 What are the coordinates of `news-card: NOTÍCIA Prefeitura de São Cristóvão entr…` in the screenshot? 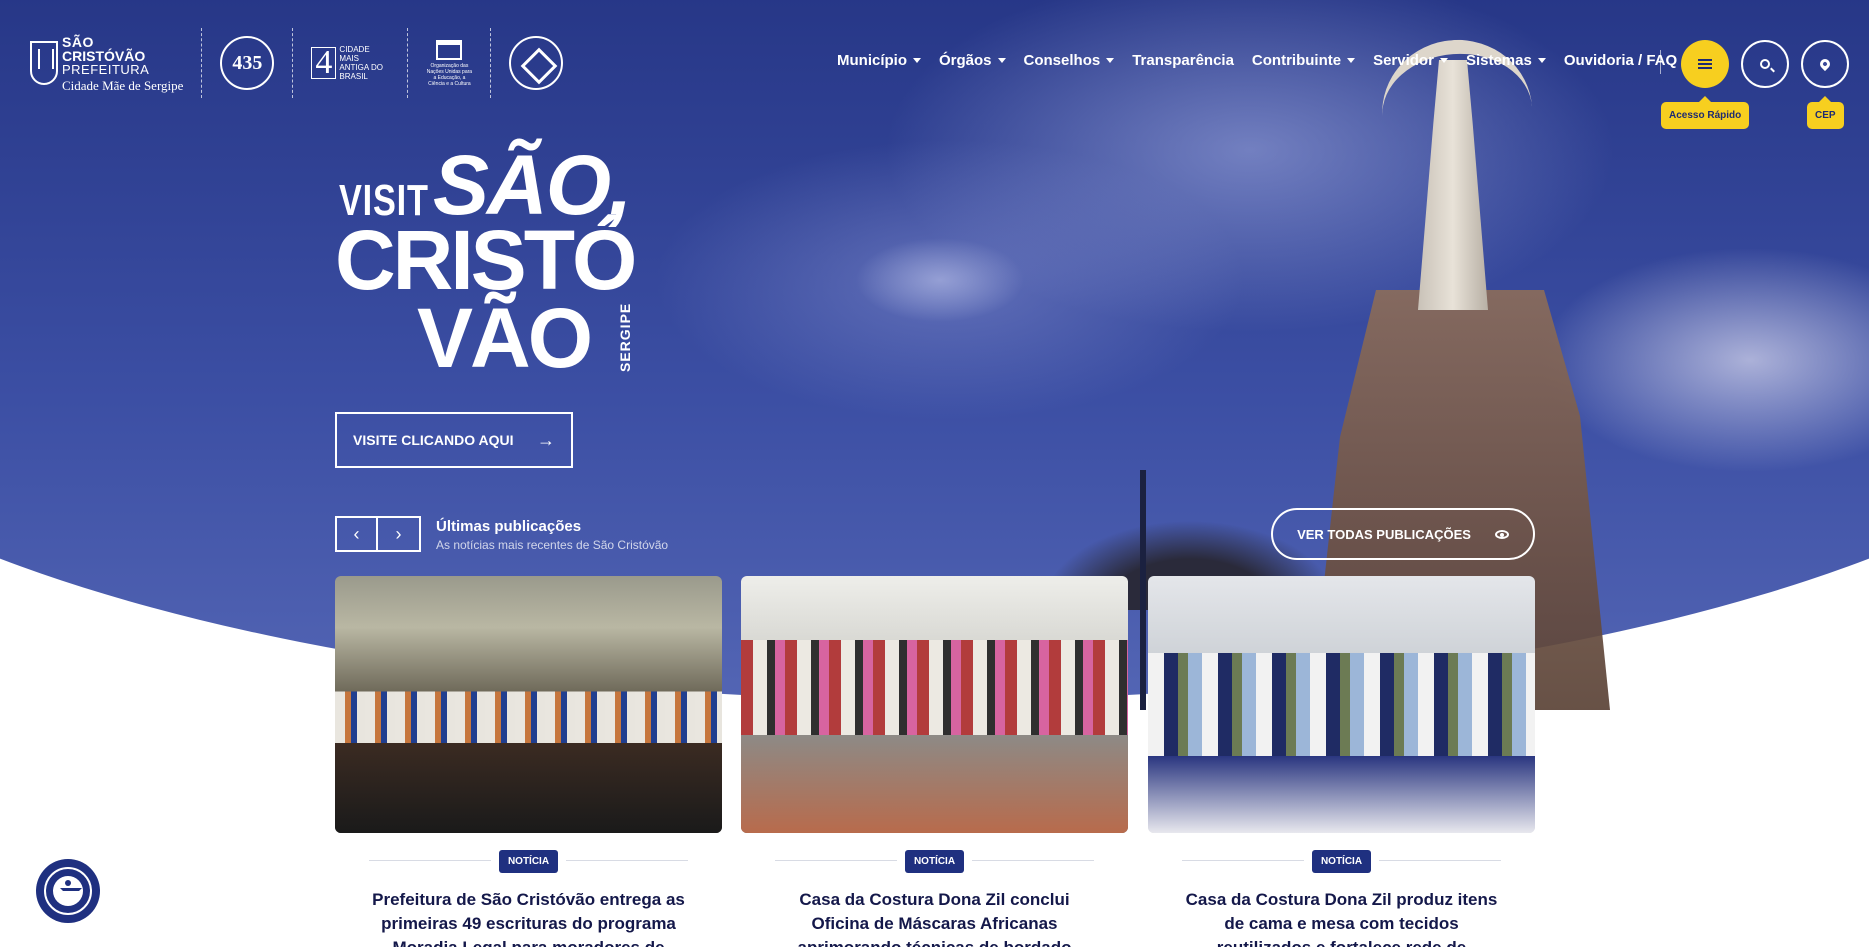 It's located at (528, 761).